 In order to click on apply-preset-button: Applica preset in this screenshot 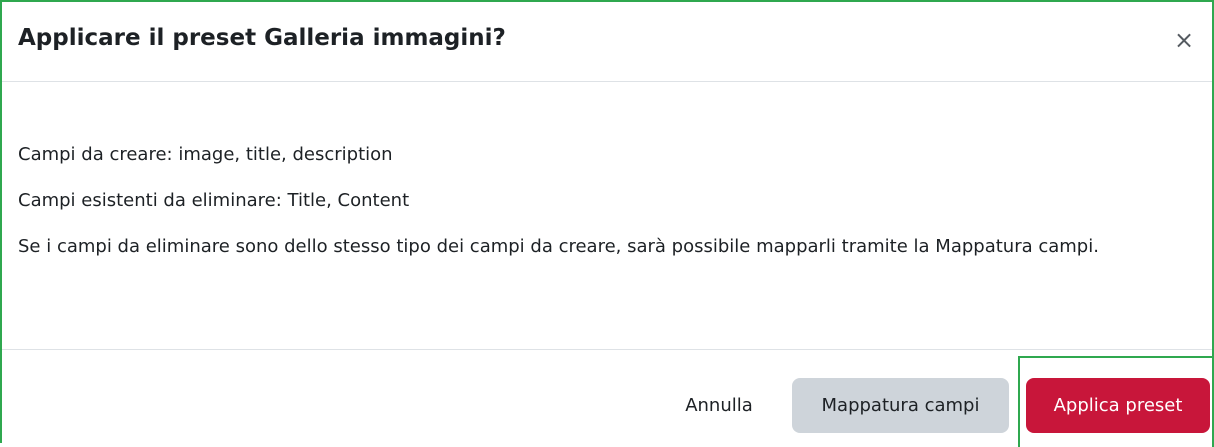, I will do `click(1118, 405)`.